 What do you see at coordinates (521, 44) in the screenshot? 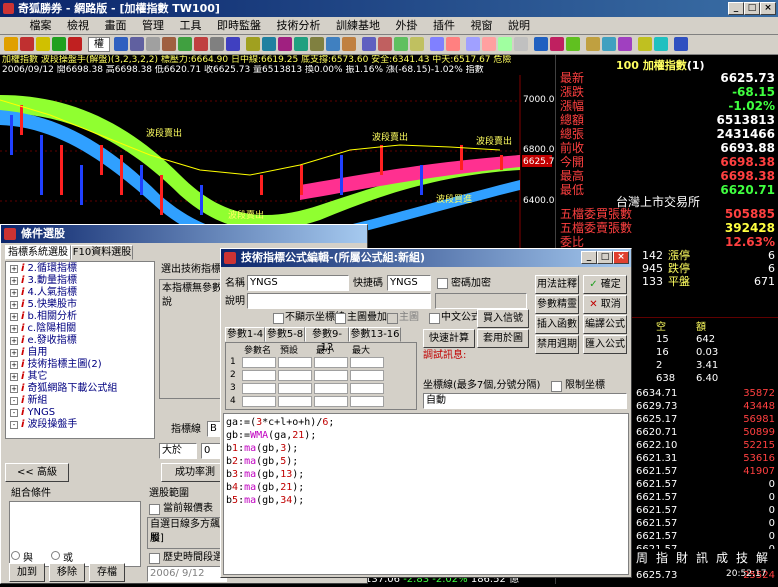
I see `rect-icon` at bounding box center [521, 44].